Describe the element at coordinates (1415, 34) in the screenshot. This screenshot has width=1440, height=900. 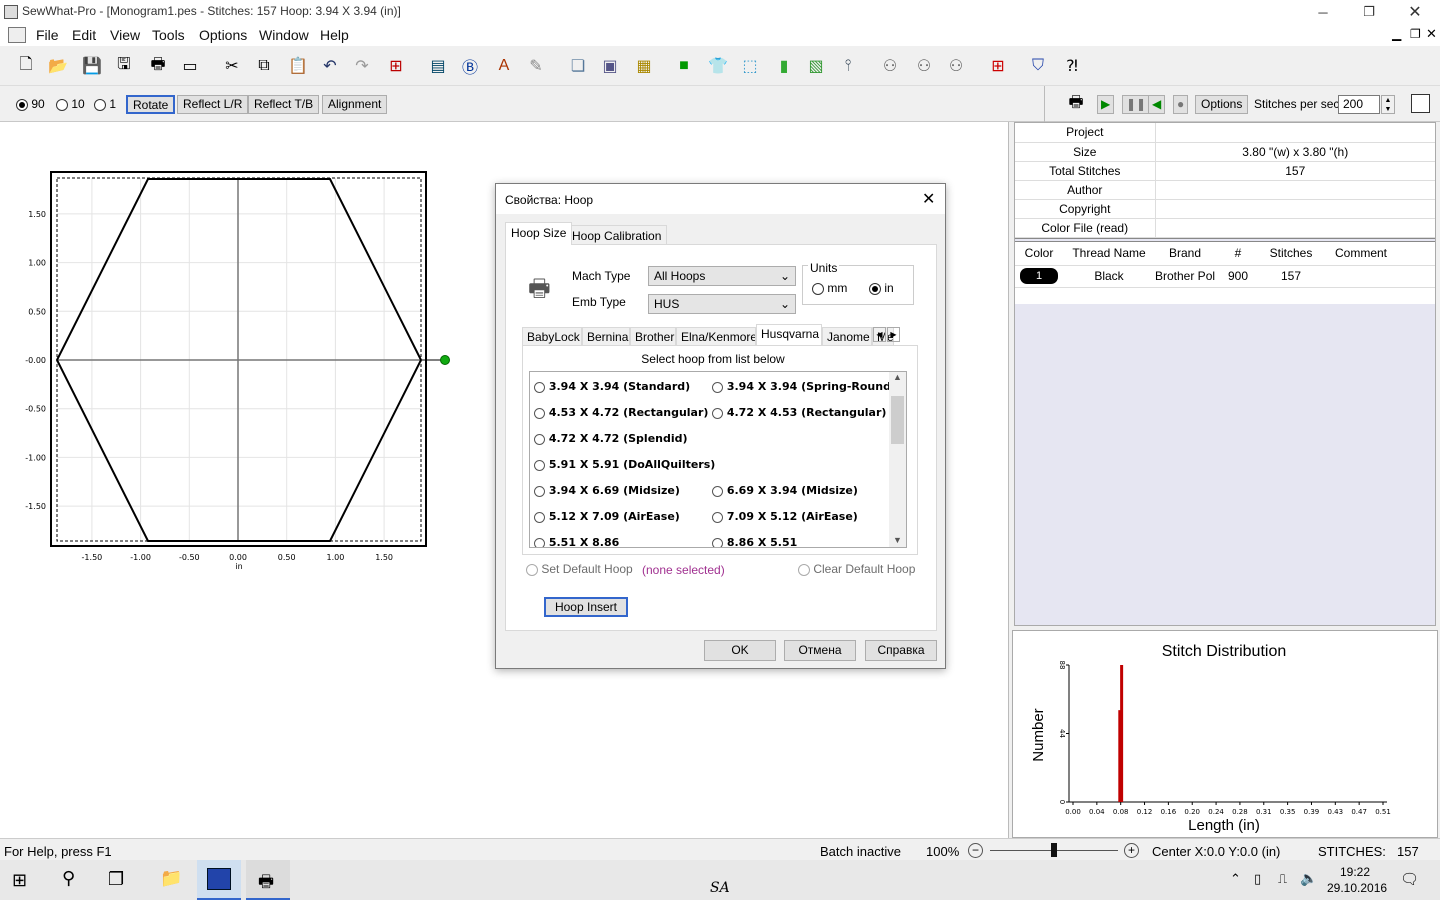
I see `mdi-restore-icon: ❐` at that location.